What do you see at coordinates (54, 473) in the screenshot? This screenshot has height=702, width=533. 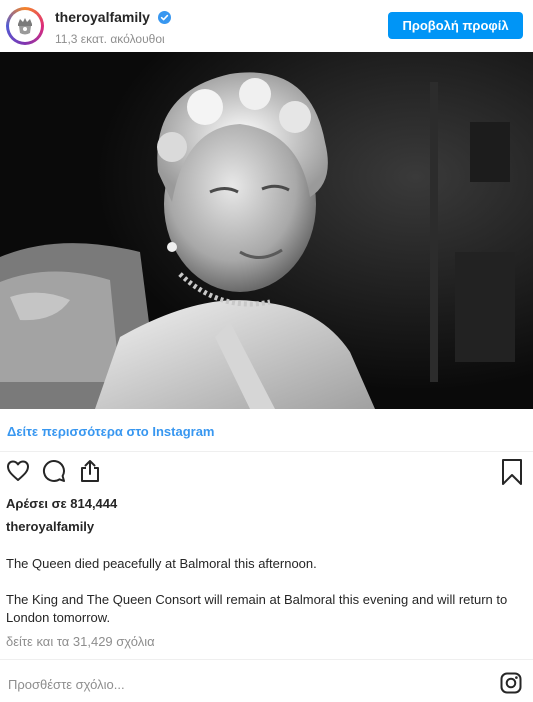 I see `comment-icon` at bounding box center [54, 473].